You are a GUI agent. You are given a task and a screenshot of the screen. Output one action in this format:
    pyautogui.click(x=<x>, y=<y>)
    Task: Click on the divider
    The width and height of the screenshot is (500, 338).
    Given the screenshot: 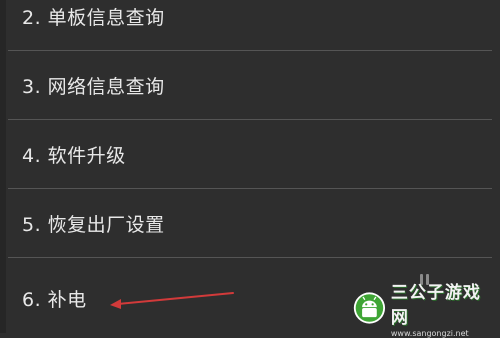 What is the action you would take?
    pyautogui.click(x=250, y=257)
    